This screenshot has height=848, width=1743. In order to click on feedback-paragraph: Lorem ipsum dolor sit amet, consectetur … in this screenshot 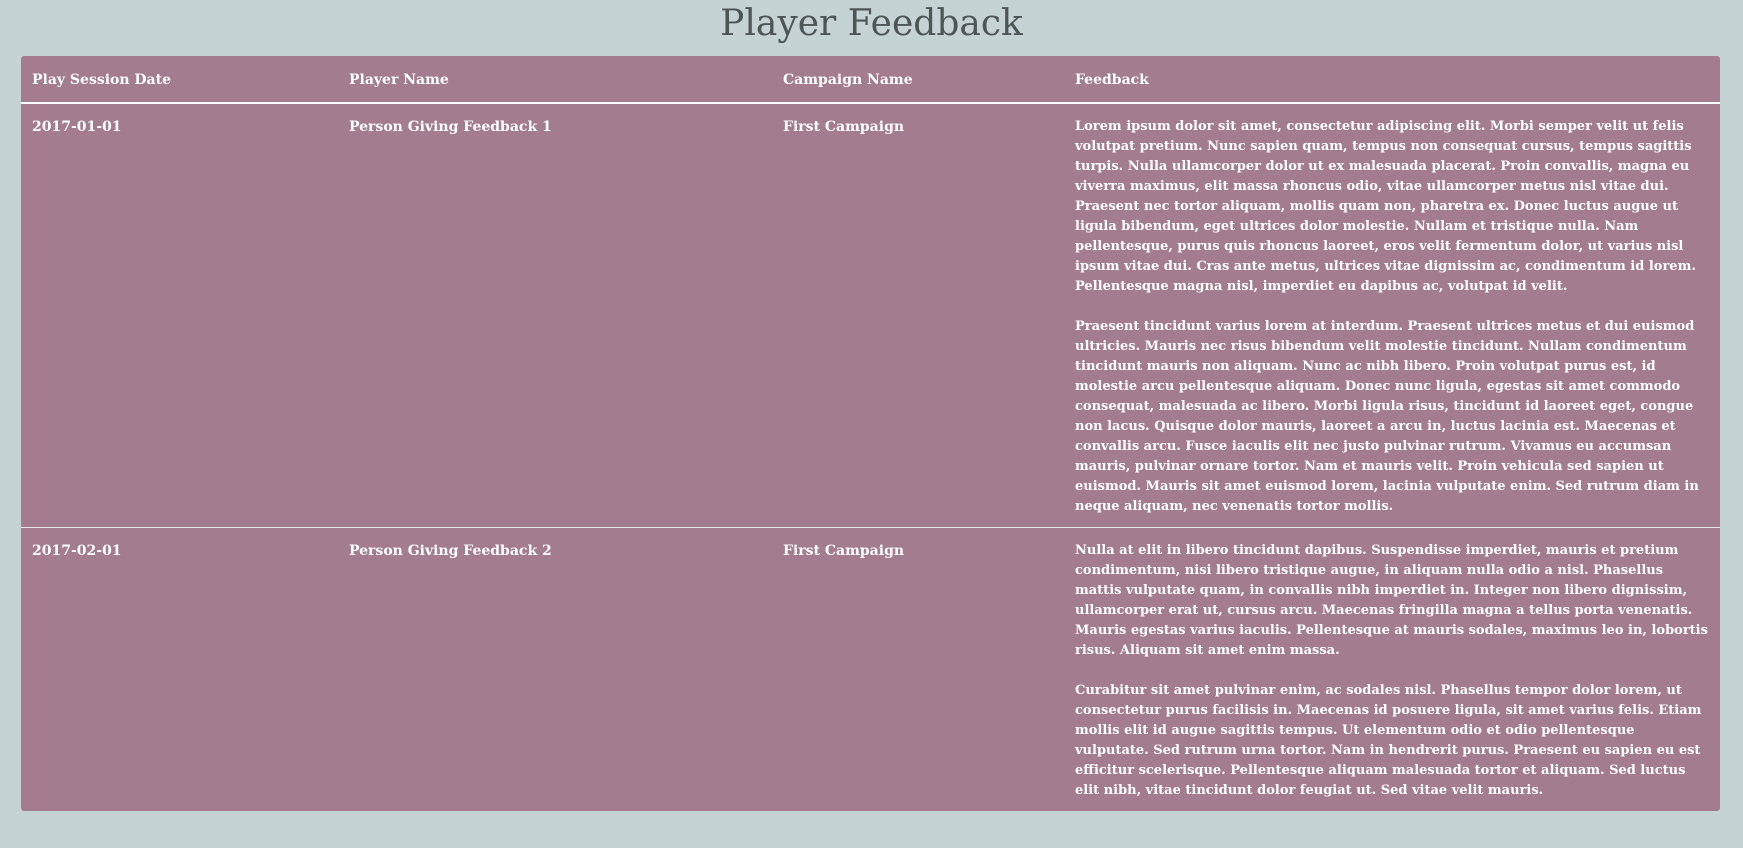, I will do `click(1385, 206)`.